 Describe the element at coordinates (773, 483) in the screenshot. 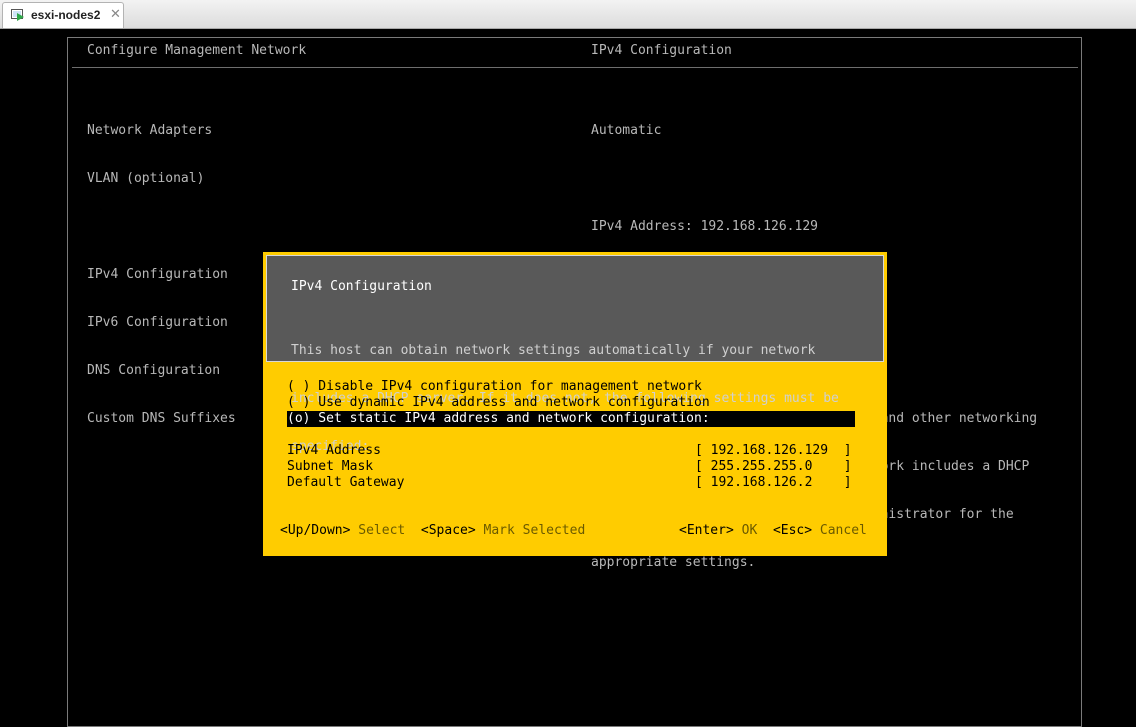

I see `default-gateway-field: [ 192.168.126.2 ]` at that location.